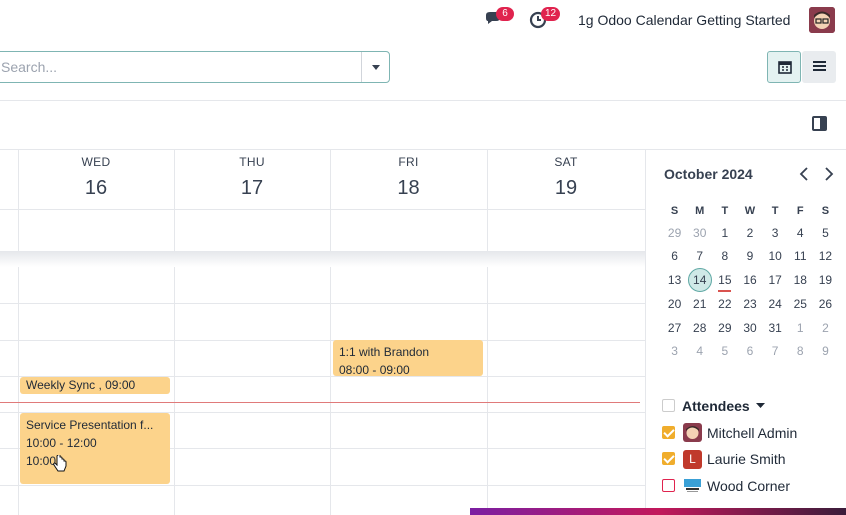 The height and width of the screenshot is (515, 846). What do you see at coordinates (408, 180) in the screenshot?
I see `day-header-fri: FRI 18` at bounding box center [408, 180].